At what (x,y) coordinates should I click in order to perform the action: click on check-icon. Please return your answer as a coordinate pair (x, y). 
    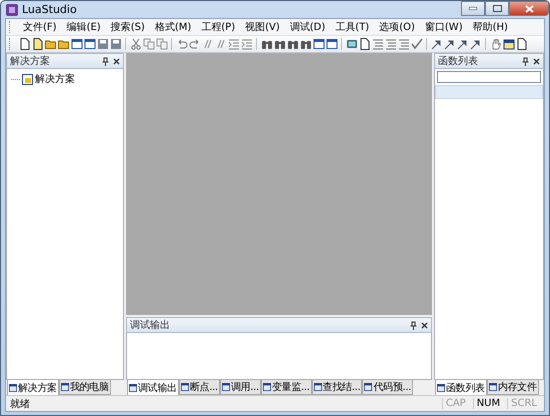
    Looking at the image, I should click on (416, 44).